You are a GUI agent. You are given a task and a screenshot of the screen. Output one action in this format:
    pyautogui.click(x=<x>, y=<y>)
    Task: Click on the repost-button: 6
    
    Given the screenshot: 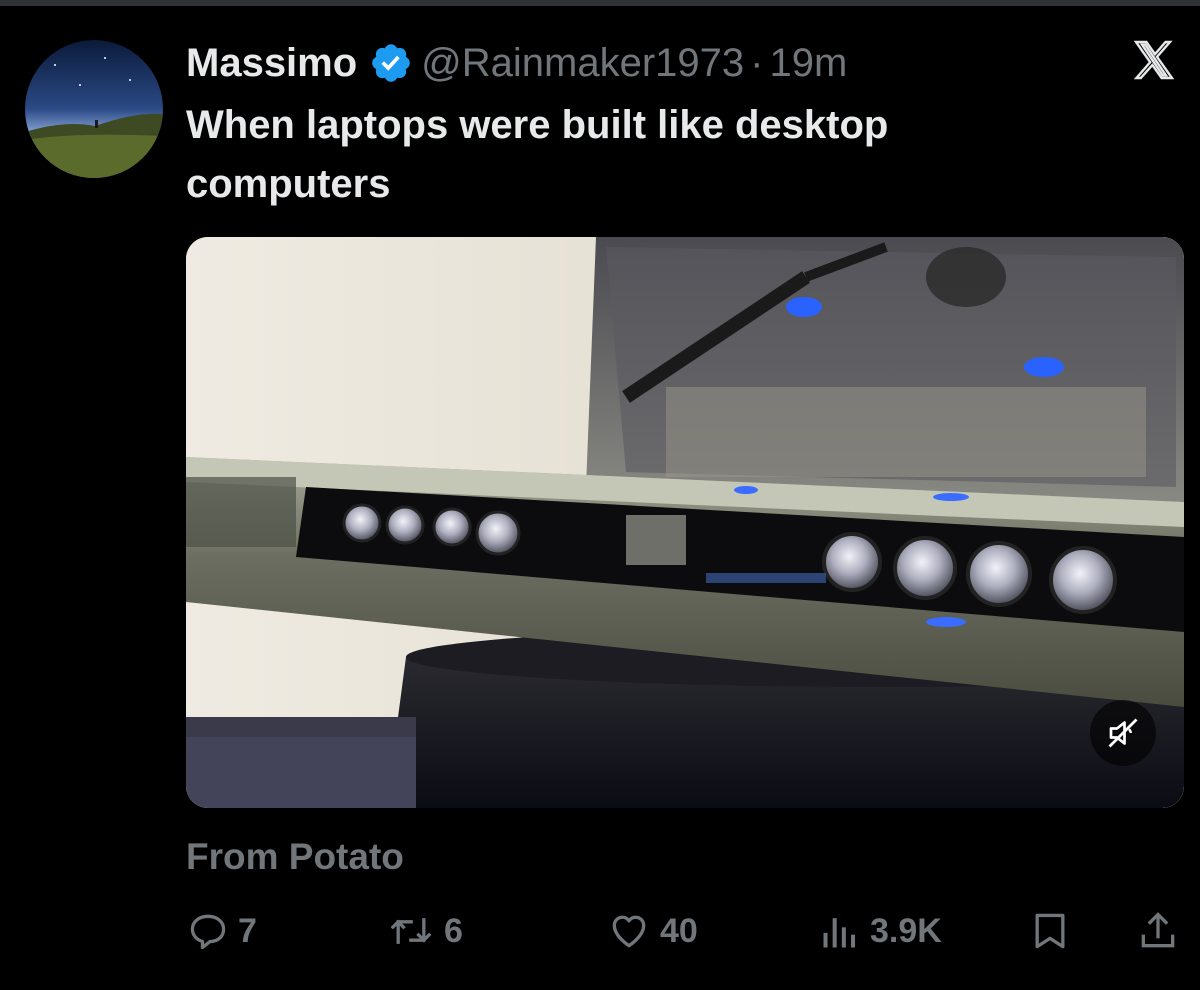 What is the action you would take?
    pyautogui.click(x=424, y=931)
    